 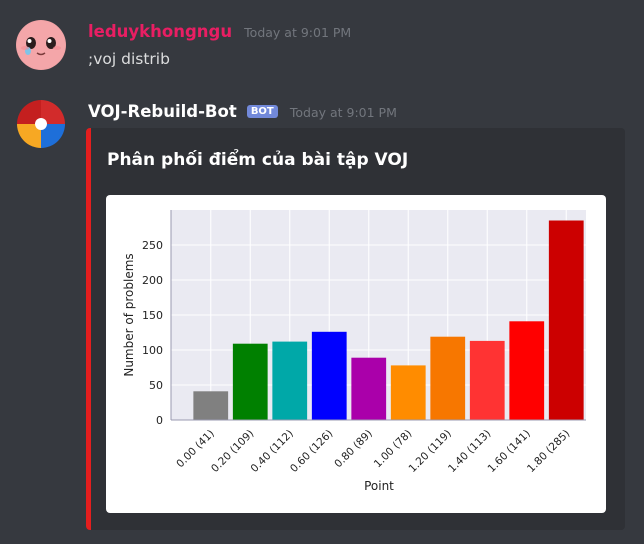 What do you see at coordinates (448, 378) in the screenshot?
I see `bar-1.20 (119)` at bounding box center [448, 378].